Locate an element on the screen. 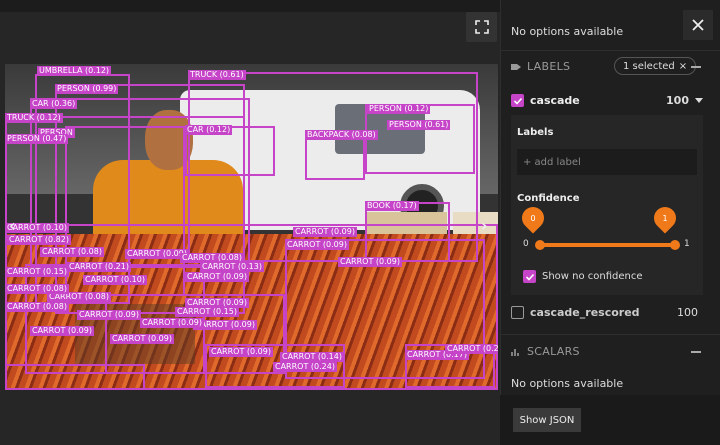 The image size is (720, 445). slider-min-handle is located at coordinates (540, 245).